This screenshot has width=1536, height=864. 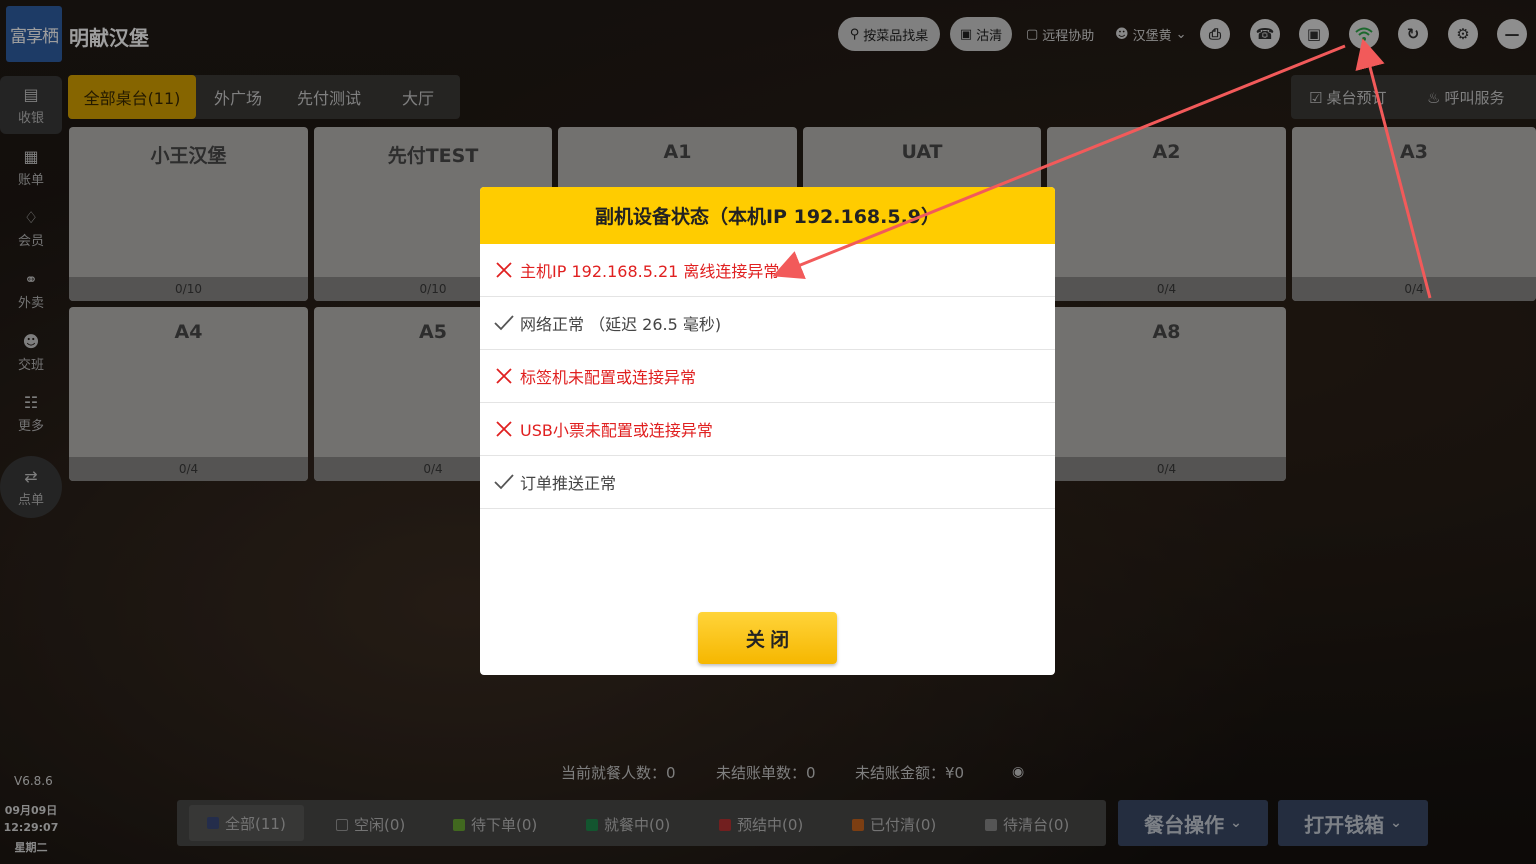 I want to click on close-button: 关 闭, so click(x=767, y=638).